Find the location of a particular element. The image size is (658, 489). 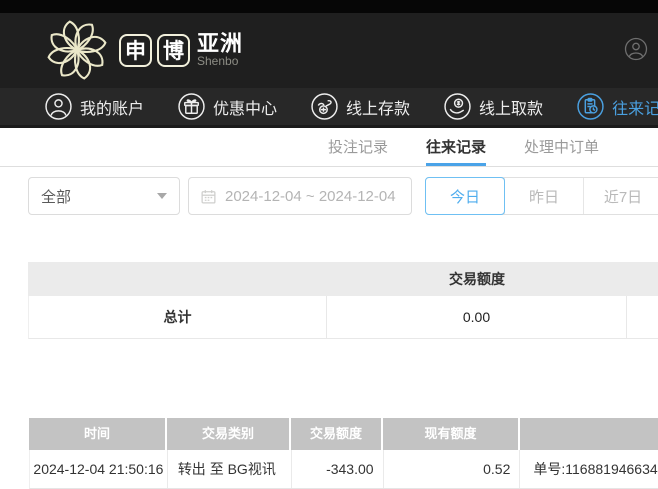

flower-logo-icon is located at coordinates (77, 50).